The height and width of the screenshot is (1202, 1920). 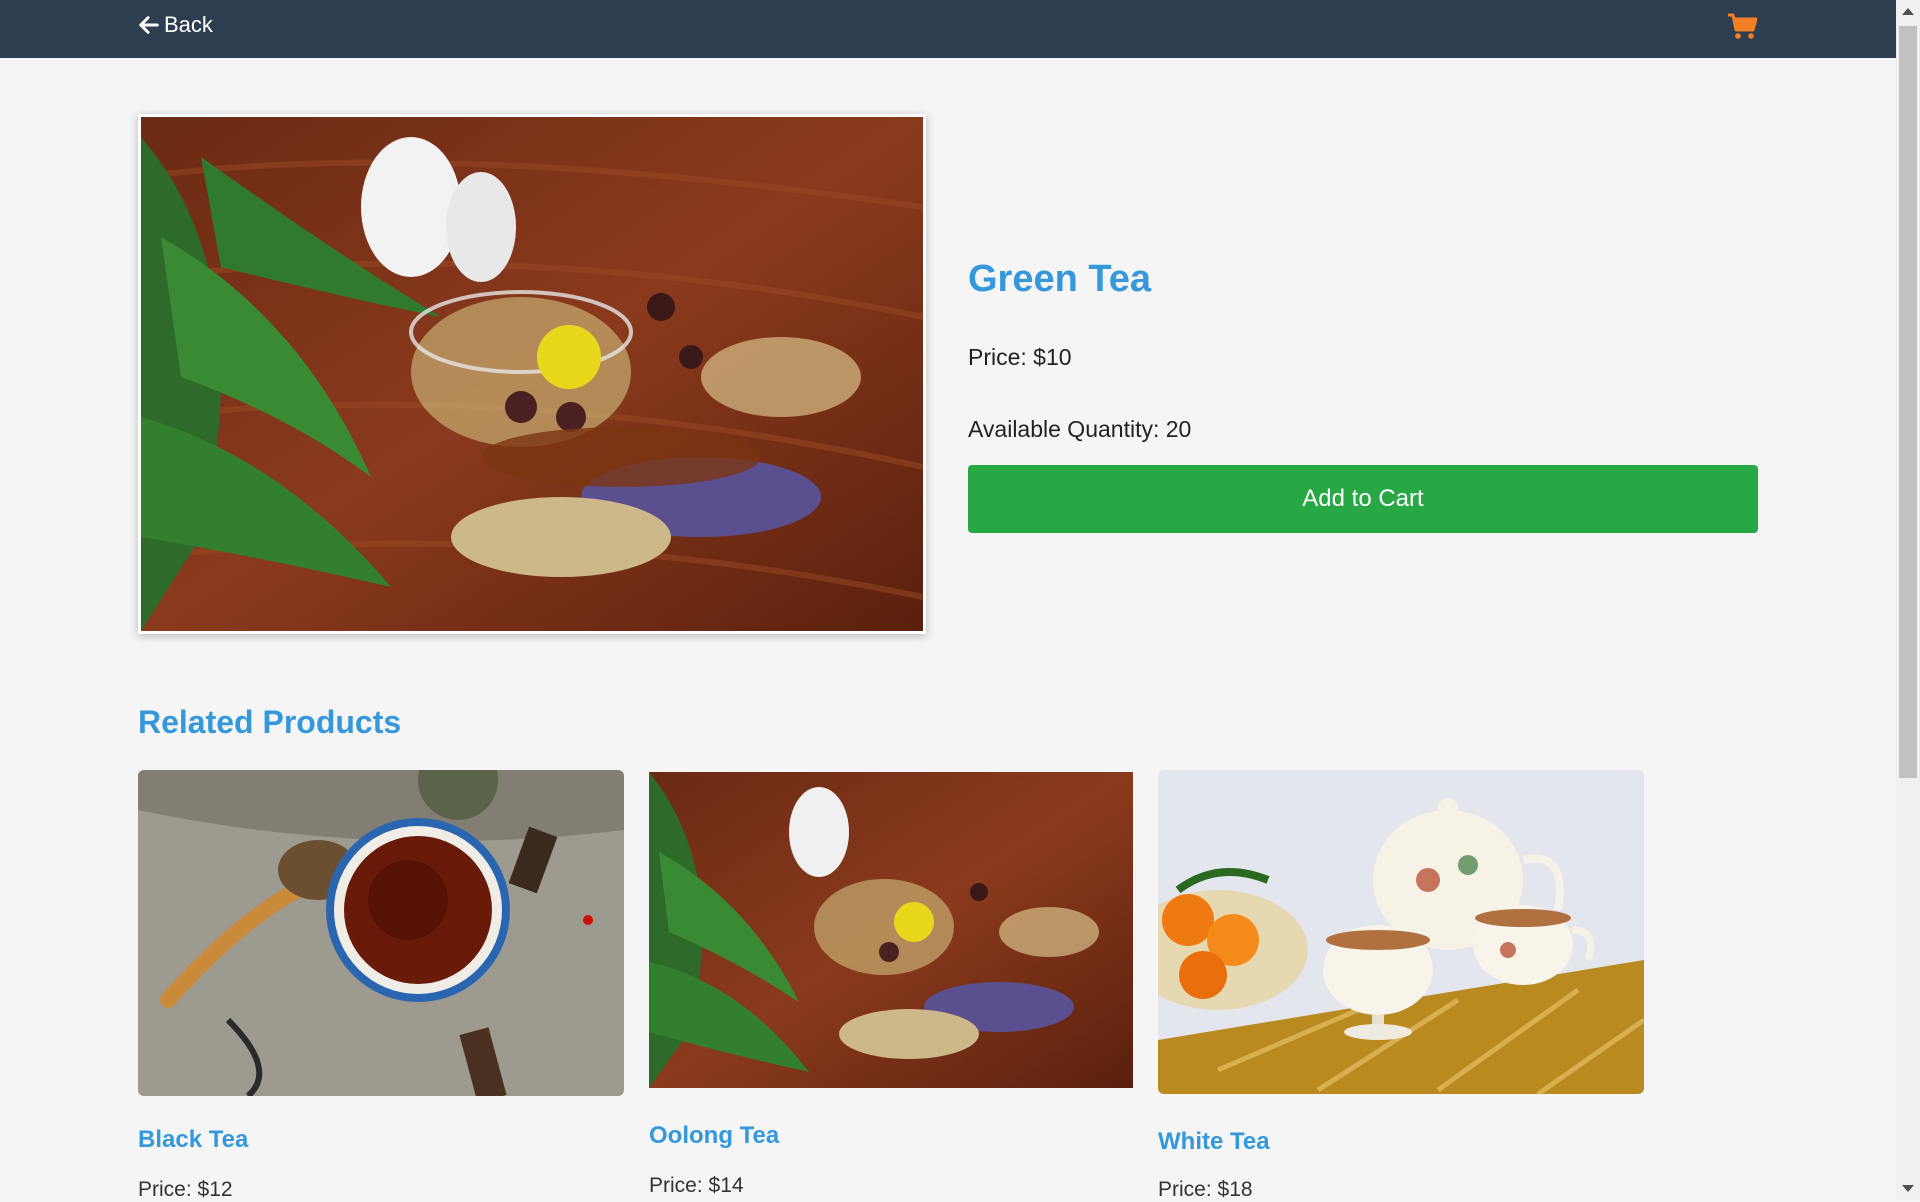 I want to click on top-navbar: Back, so click(x=948, y=29).